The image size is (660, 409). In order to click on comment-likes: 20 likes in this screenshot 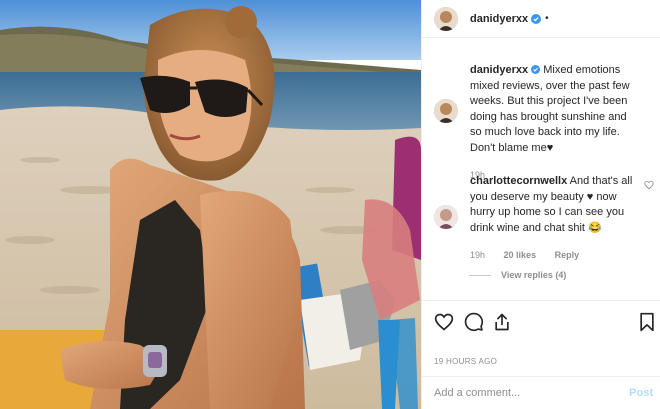, I will do `click(520, 255)`.